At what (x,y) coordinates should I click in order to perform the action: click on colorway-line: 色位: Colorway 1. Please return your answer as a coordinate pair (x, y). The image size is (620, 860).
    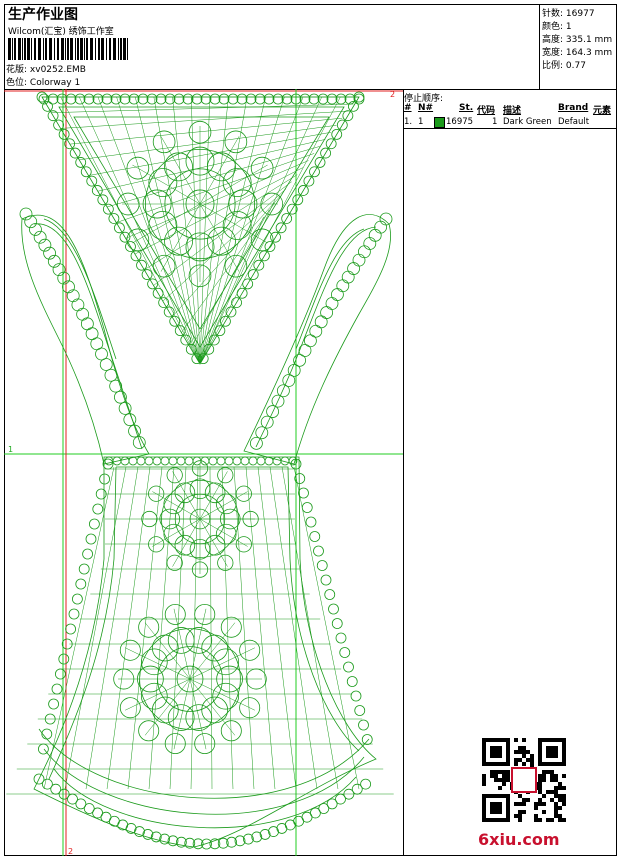
    Looking at the image, I should click on (43, 81).